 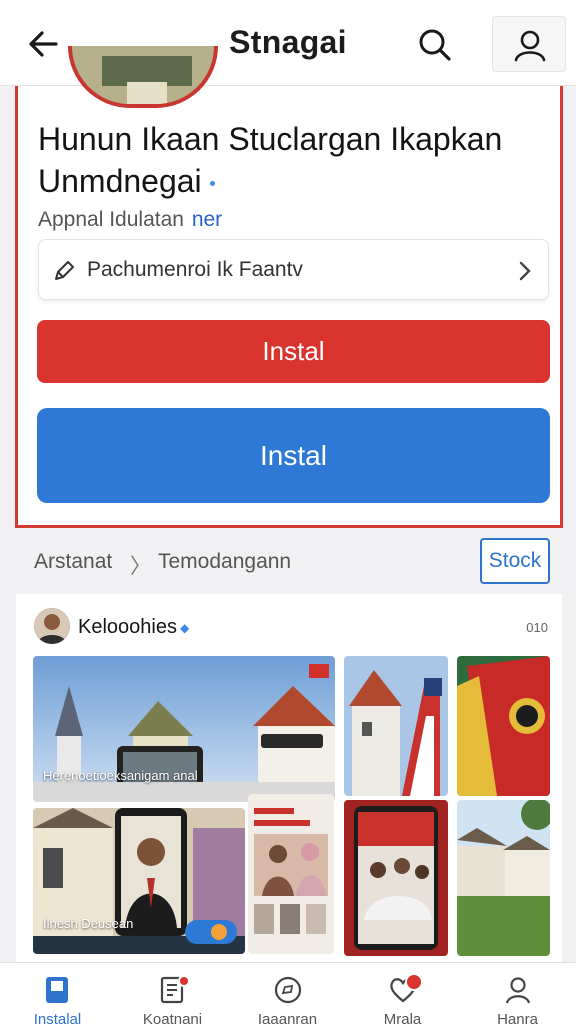 What do you see at coordinates (503, 878) in the screenshot?
I see `photo-house-lawn` at bounding box center [503, 878].